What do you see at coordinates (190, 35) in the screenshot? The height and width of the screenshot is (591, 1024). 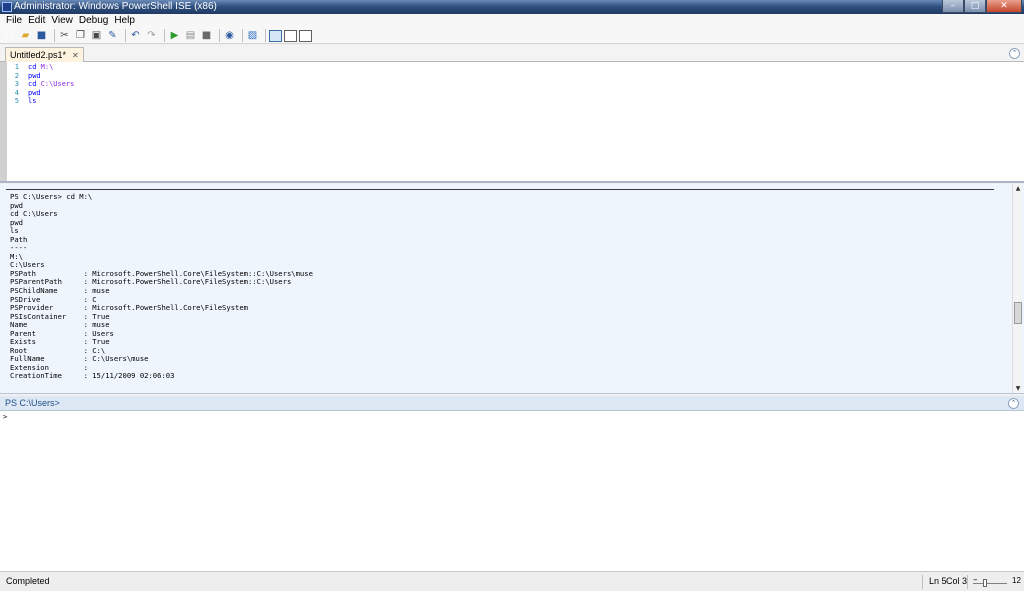 I see `run-selection-icon: ▤` at bounding box center [190, 35].